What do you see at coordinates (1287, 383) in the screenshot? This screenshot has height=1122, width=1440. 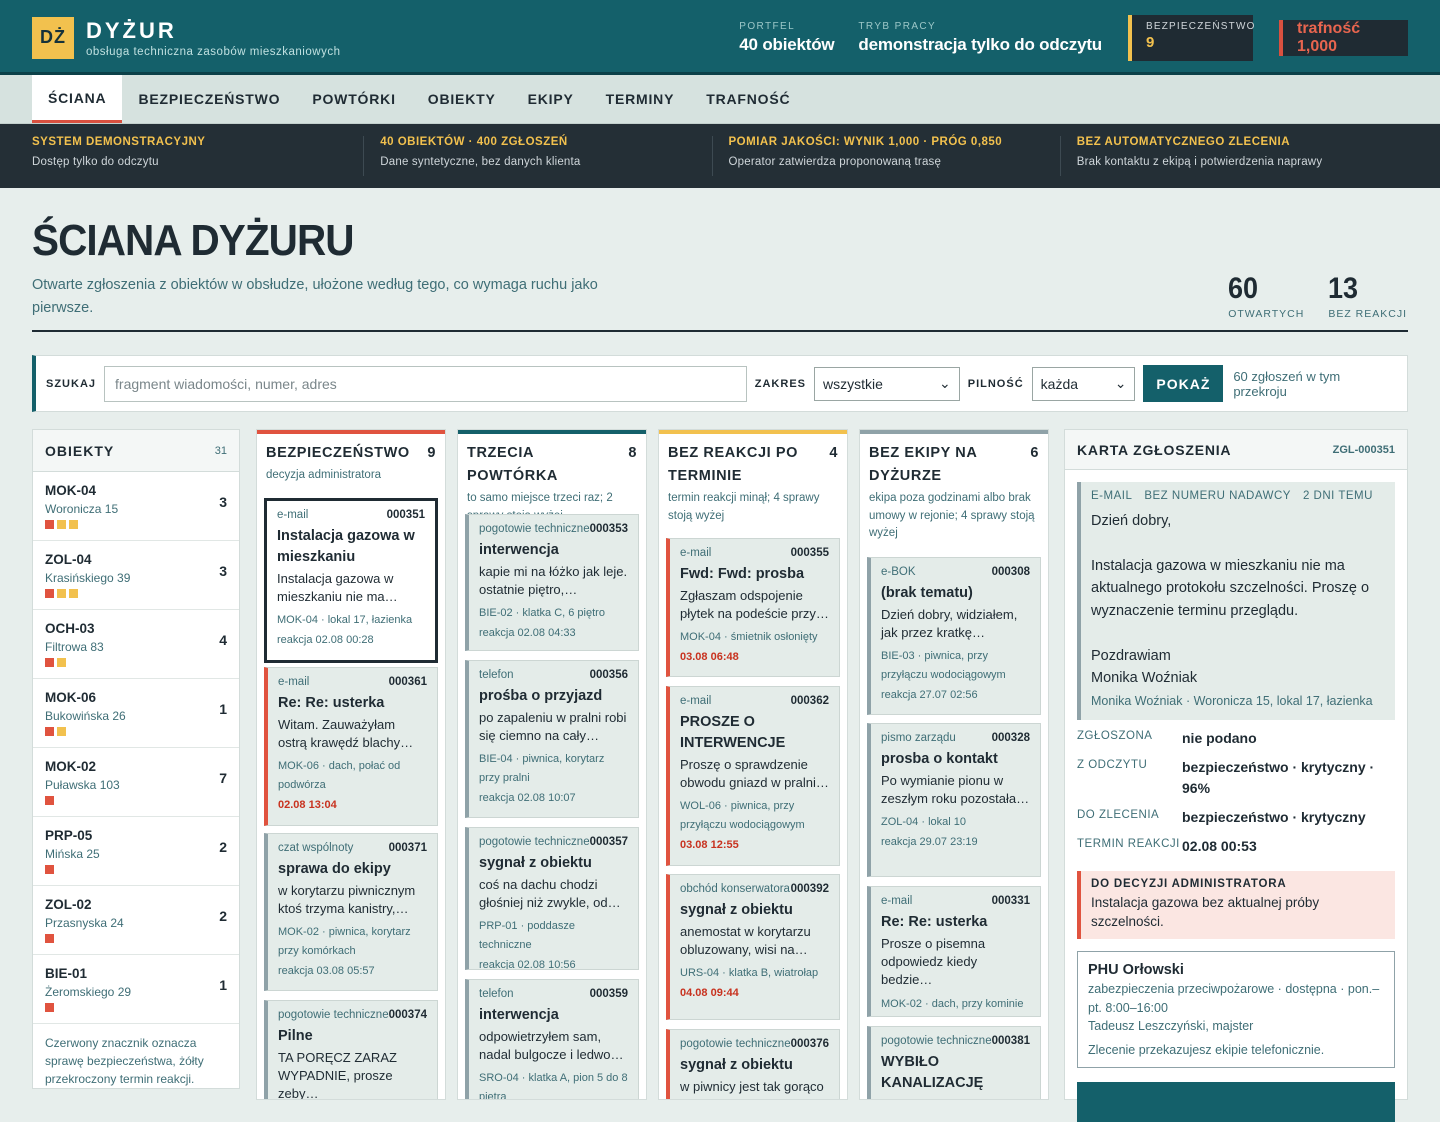 I see `result-info: 60 zgłoszeń w tym przekroju` at bounding box center [1287, 383].